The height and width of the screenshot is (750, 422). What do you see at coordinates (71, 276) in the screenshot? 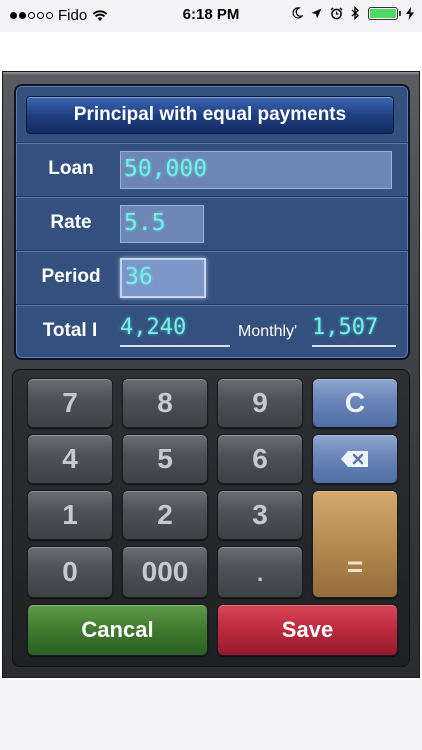
I see `period-label: Period` at bounding box center [71, 276].